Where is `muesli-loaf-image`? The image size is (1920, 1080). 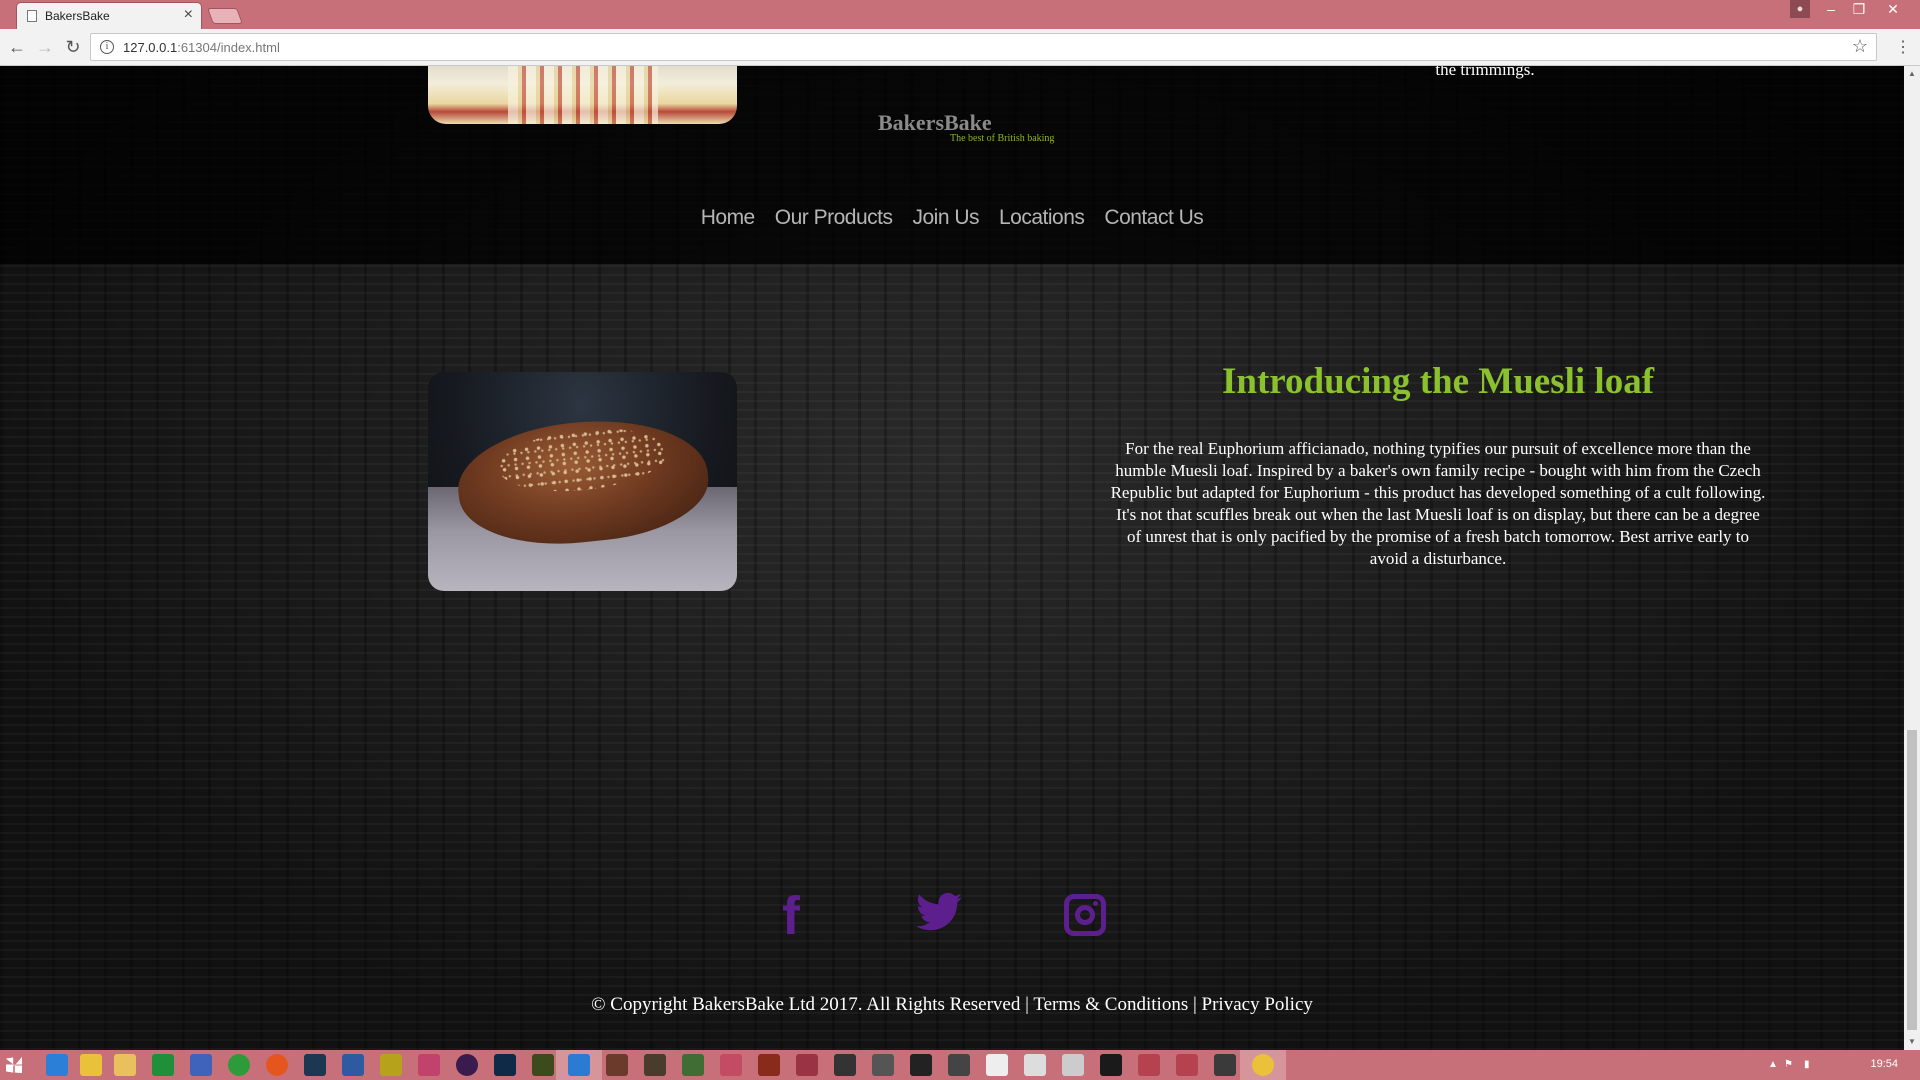 muesli-loaf-image is located at coordinates (582, 481).